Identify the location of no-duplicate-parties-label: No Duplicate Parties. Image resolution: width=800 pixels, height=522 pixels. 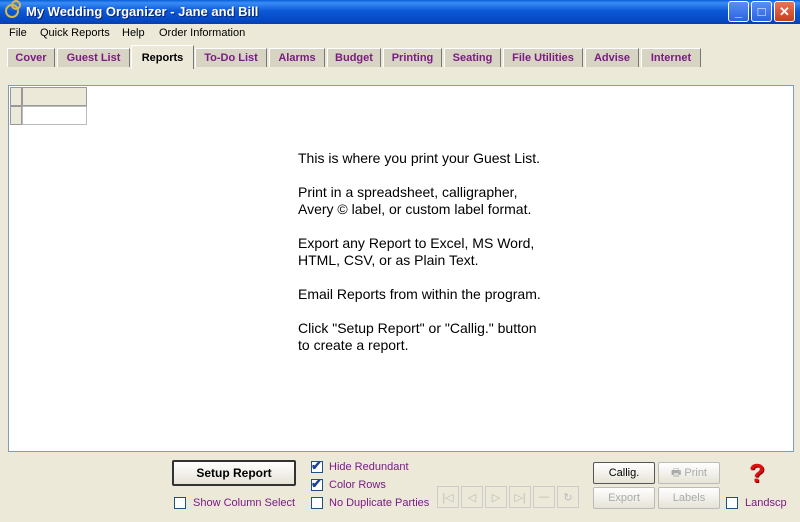
(379, 503).